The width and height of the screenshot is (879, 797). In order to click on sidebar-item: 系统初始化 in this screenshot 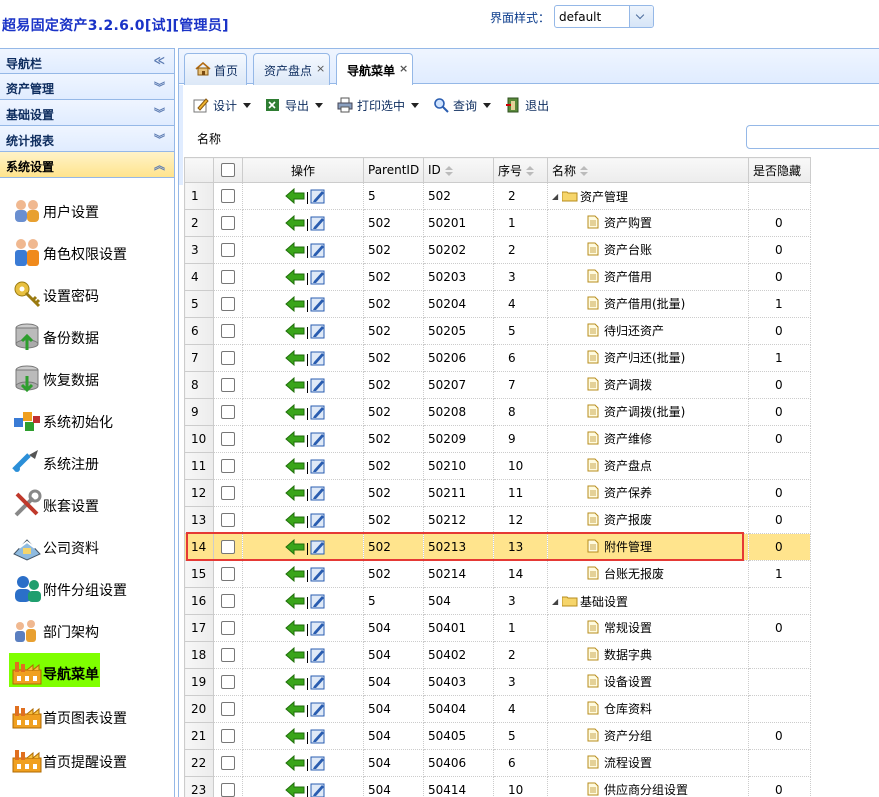, I will do `click(87, 419)`.